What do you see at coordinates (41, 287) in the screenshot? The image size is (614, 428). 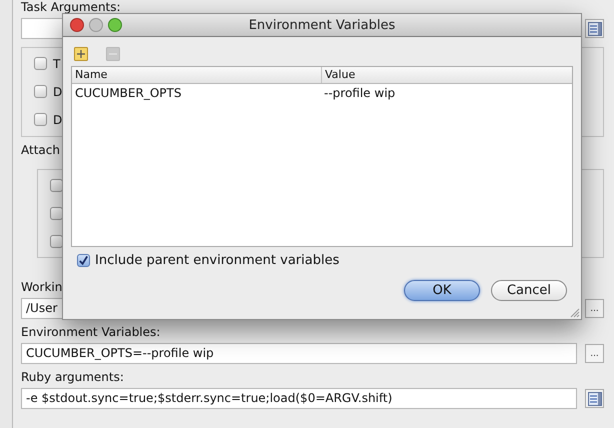 I see `field-label: Workin` at bounding box center [41, 287].